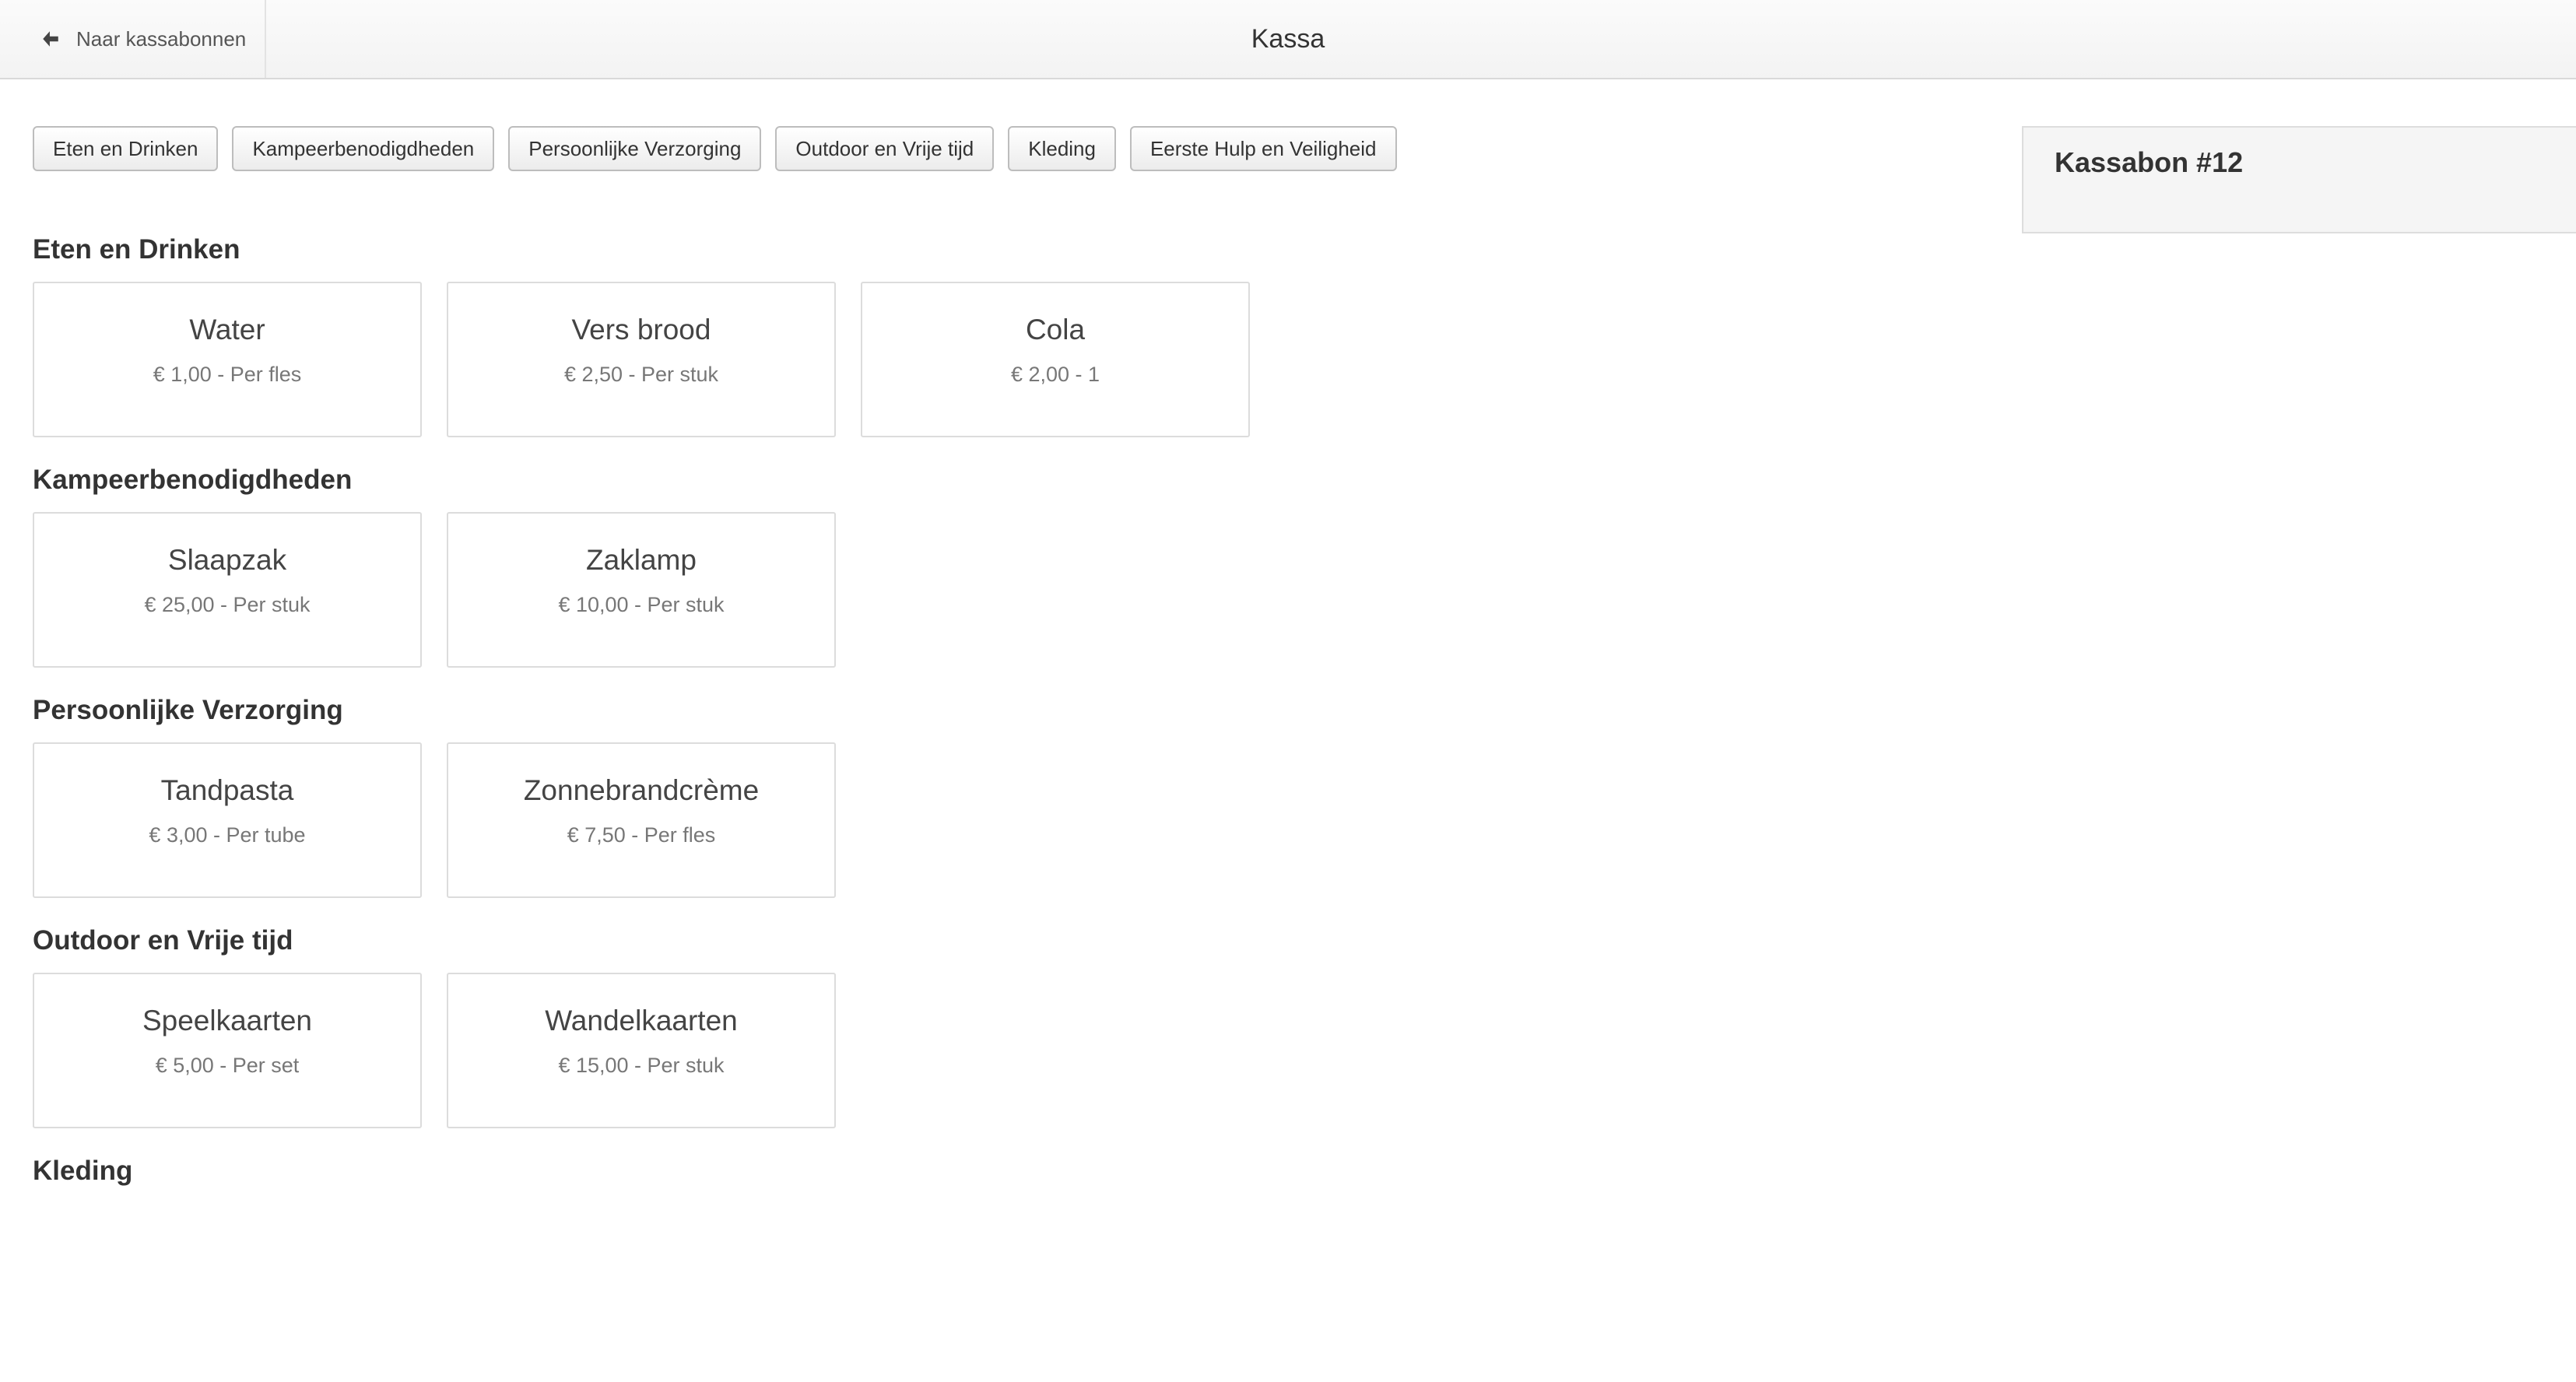 The image size is (2576, 1382). I want to click on product-name: Slaapzak, so click(227, 560).